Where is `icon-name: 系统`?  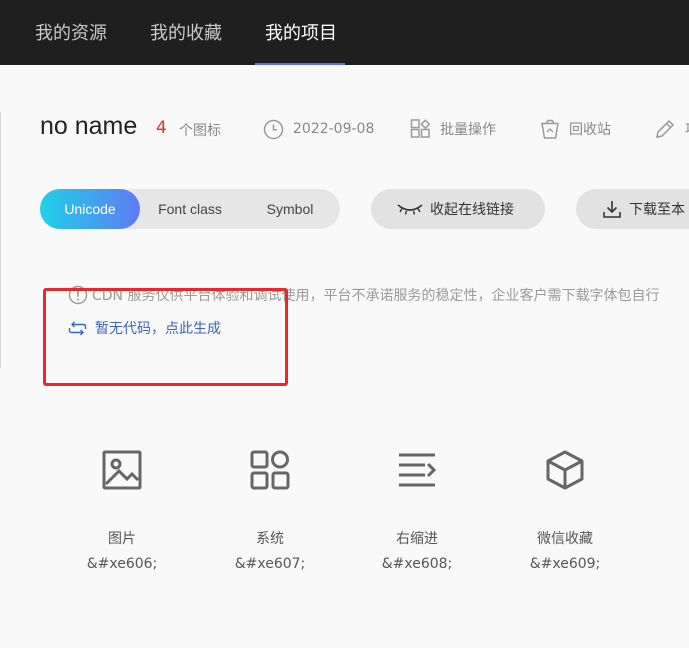
icon-name: 系统 is located at coordinates (270, 539).